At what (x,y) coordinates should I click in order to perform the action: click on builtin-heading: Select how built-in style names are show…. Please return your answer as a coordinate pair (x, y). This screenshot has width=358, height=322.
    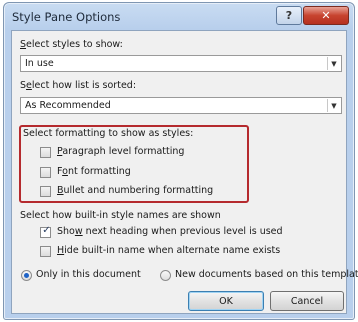
    Looking at the image, I should click on (120, 215).